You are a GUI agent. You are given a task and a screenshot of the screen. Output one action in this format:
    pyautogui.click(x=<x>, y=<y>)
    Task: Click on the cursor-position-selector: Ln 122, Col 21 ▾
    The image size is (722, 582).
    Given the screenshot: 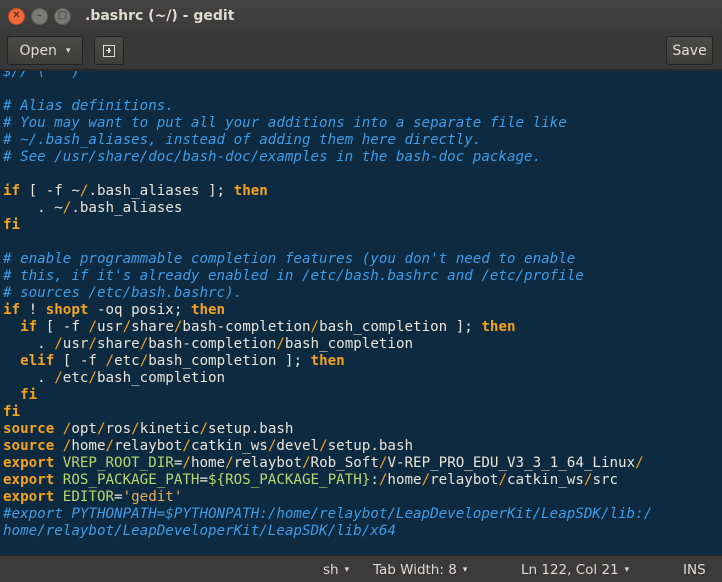 What is the action you would take?
    pyautogui.click(x=575, y=570)
    